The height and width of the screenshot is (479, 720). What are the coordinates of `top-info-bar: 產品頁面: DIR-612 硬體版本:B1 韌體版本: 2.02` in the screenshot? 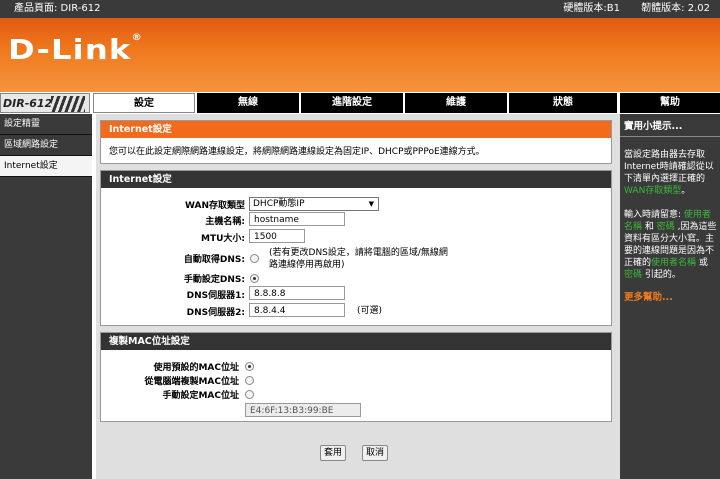 It's located at (360, 9).